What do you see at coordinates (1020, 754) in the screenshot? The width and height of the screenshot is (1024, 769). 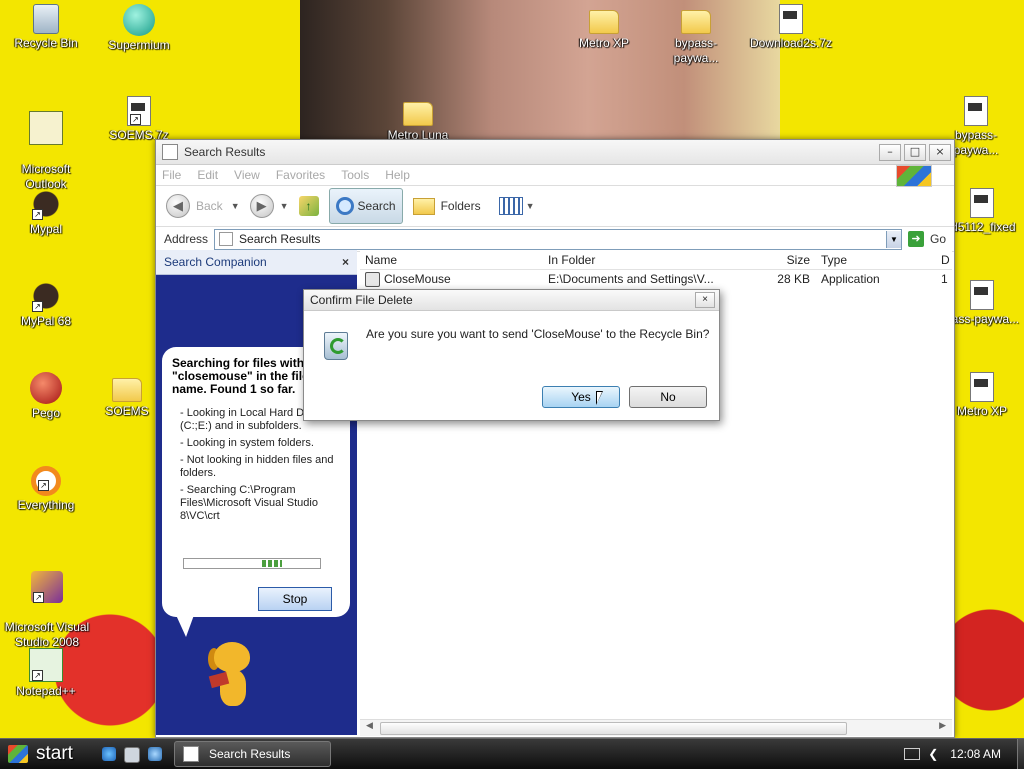 I see `peek-desktop-button` at bounding box center [1020, 754].